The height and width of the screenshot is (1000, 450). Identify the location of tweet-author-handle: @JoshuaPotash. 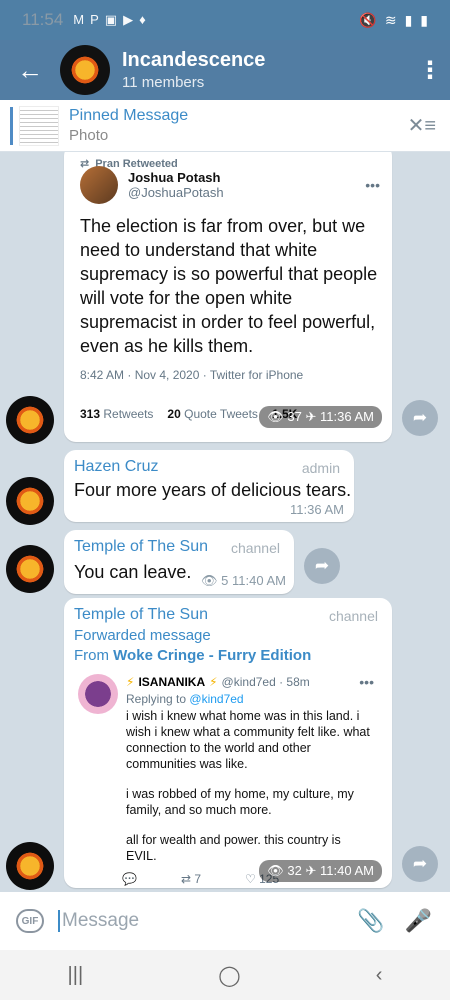
(176, 192).